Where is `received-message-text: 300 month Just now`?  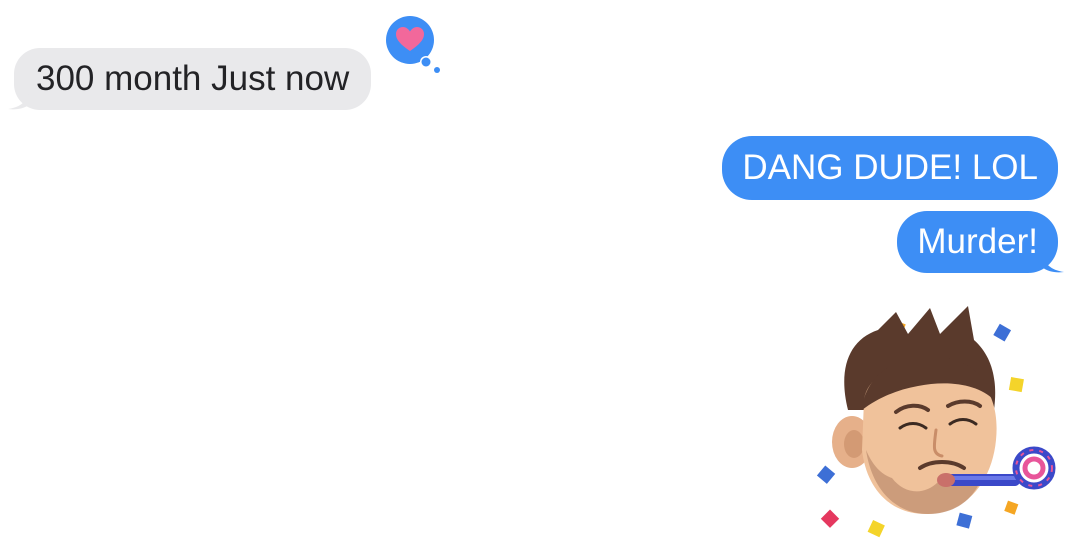 received-message-text: 300 month Just now is located at coordinates (193, 78).